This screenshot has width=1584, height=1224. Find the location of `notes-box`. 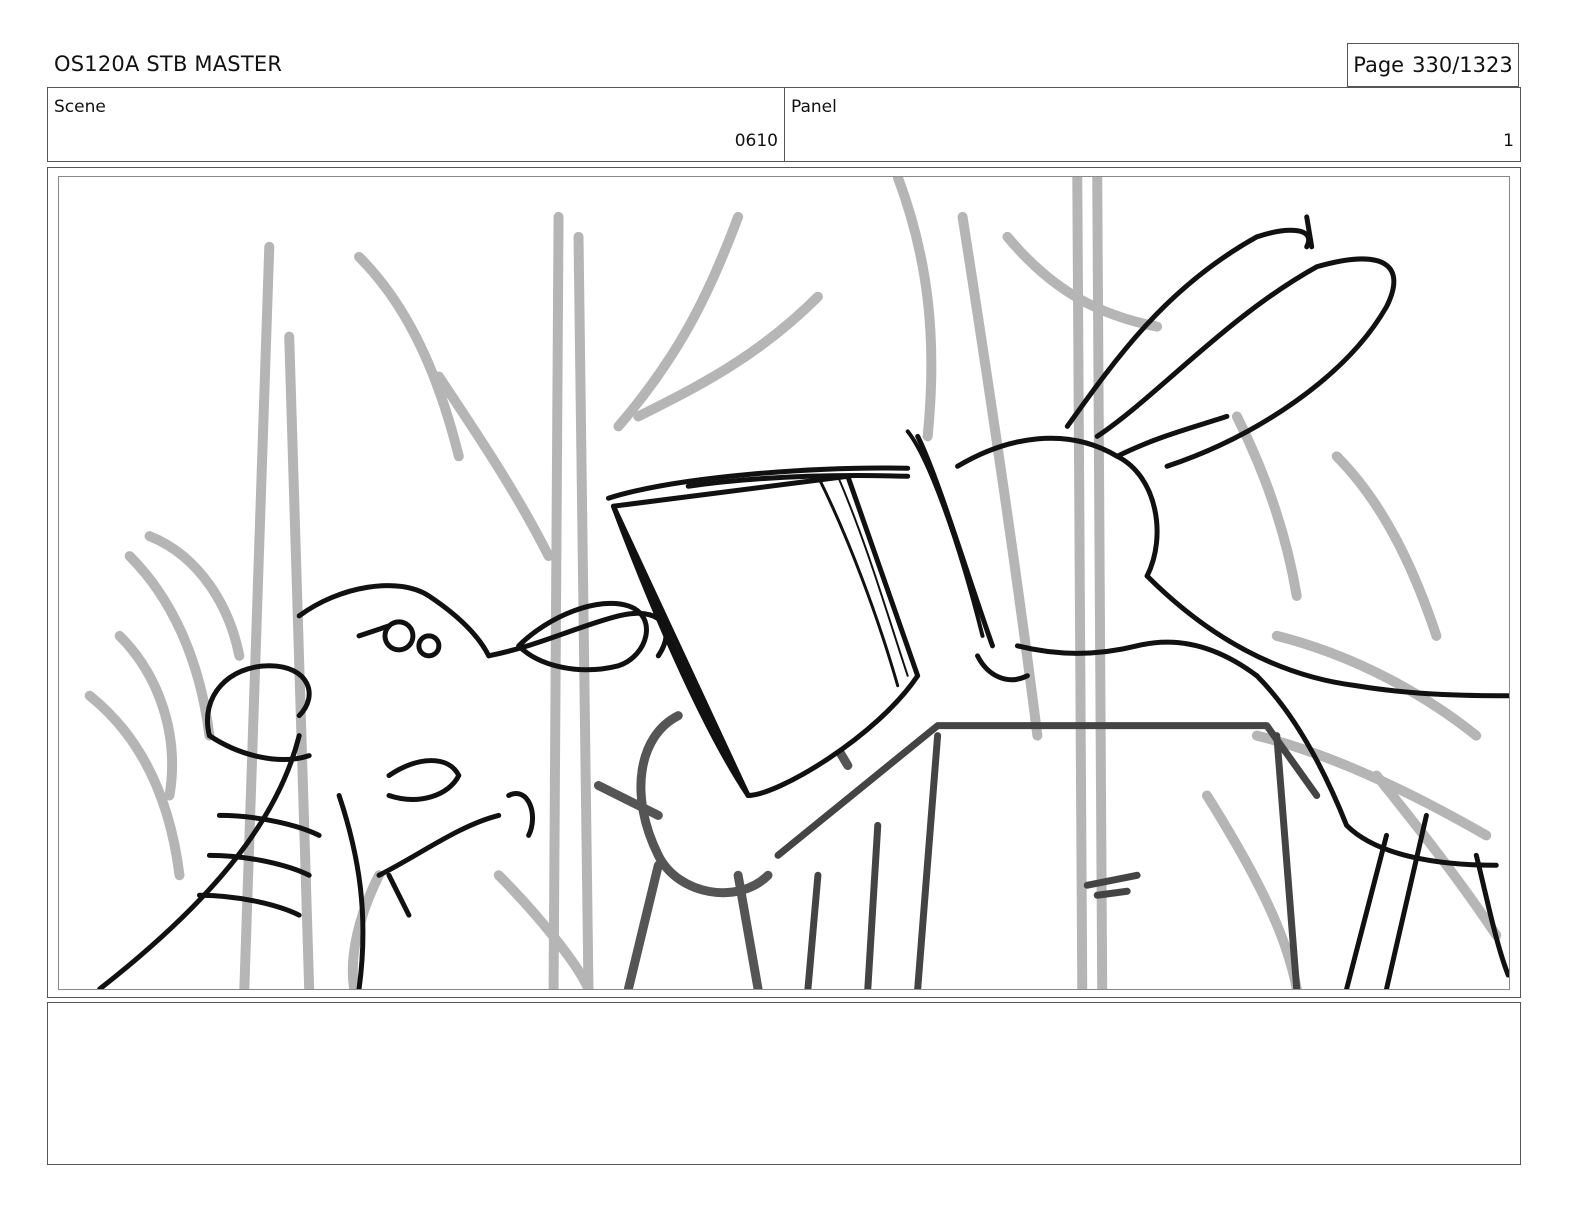

notes-box is located at coordinates (784, 1083).